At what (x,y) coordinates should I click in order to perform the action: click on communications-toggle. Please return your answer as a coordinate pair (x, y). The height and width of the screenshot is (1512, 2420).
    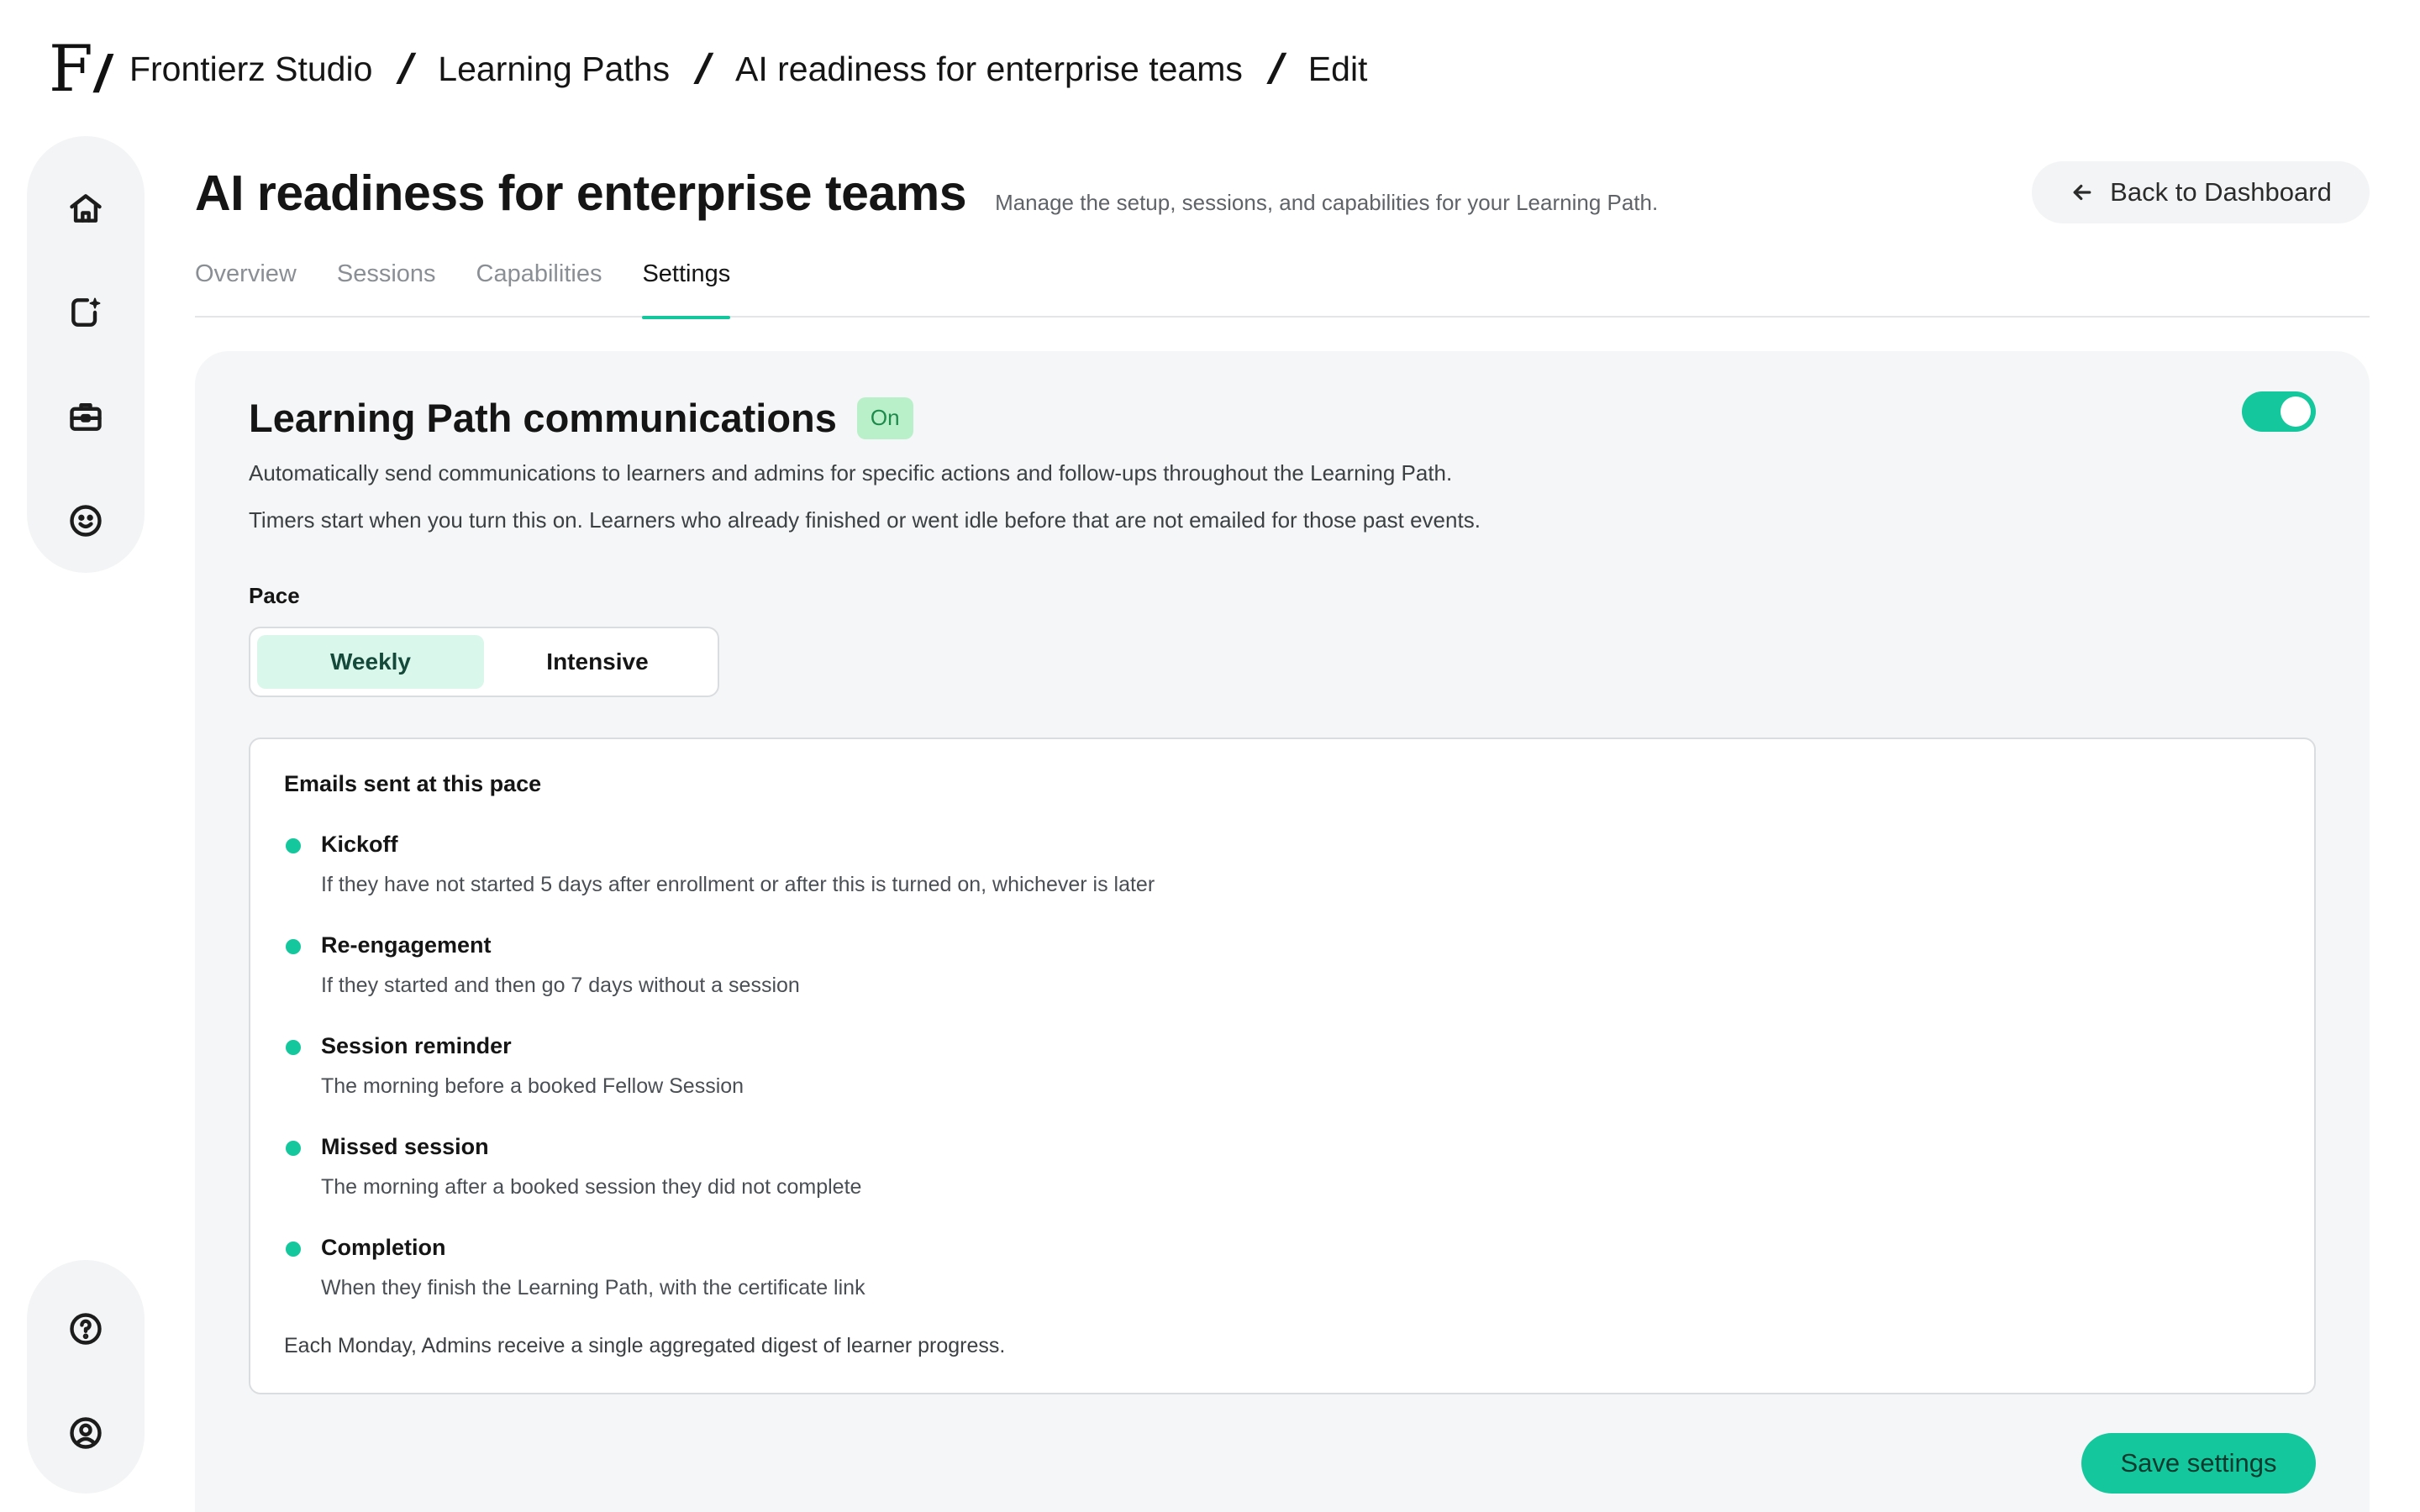
    Looking at the image, I should click on (2279, 411).